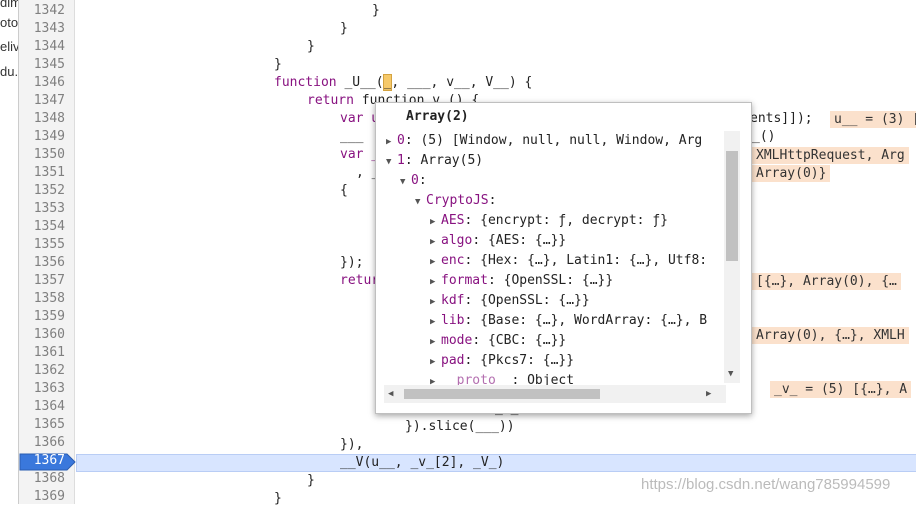 The height and width of the screenshot is (508, 916). What do you see at coordinates (781, 118) in the screenshot?
I see `code-fragment: ents]]);` at bounding box center [781, 118].